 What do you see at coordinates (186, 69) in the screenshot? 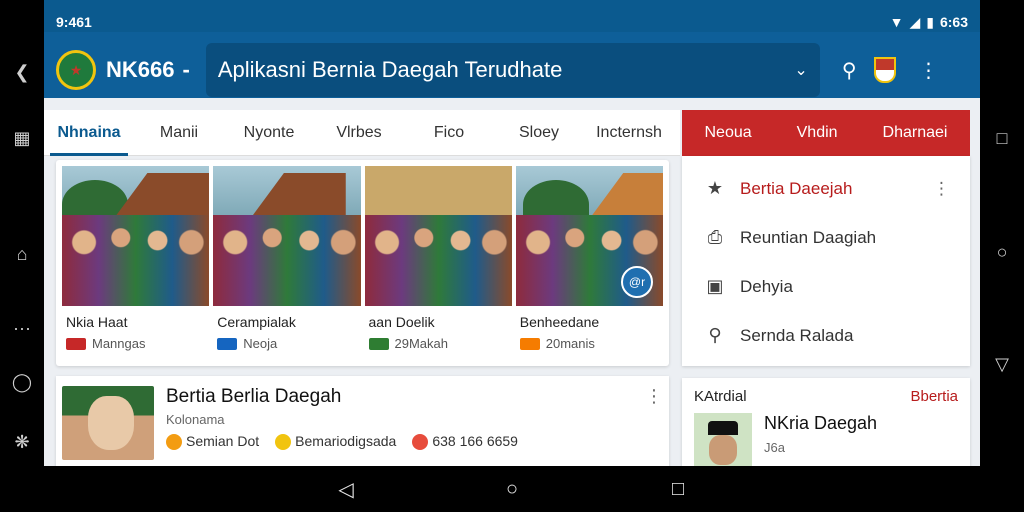
I see `brand-dash: -` at bounding box center [186, 69].